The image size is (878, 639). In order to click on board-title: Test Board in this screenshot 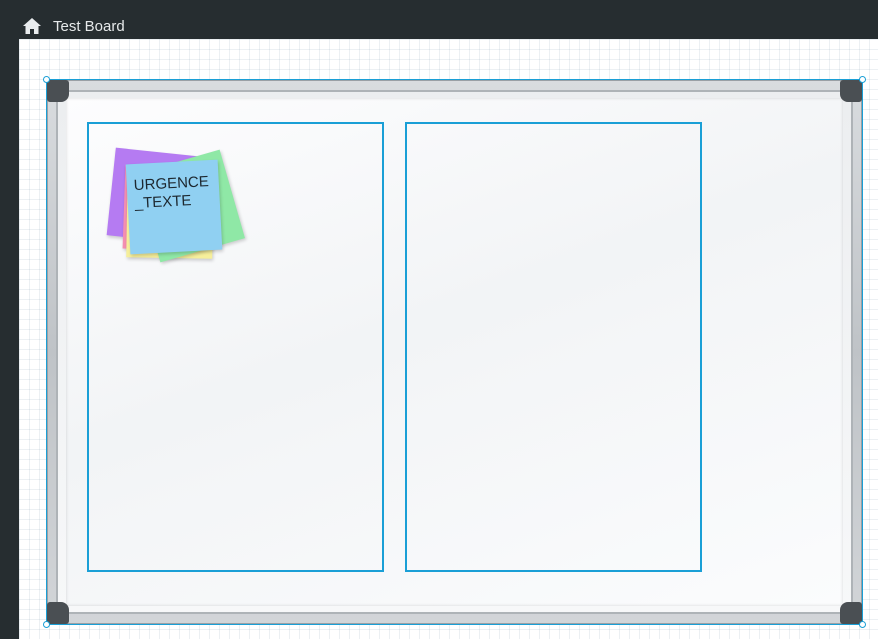, I will do `click(89, 26)`.